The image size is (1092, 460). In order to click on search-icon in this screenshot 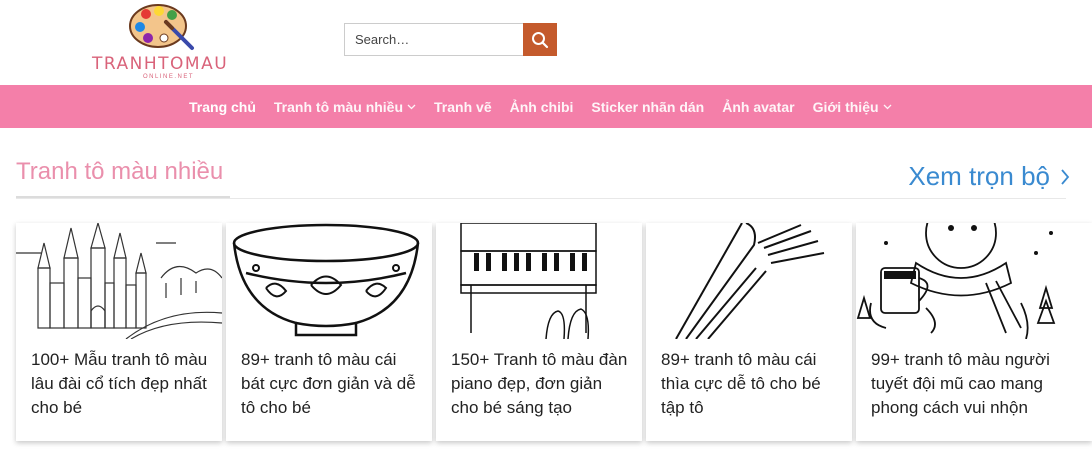, I will do `click(540, 39)`.